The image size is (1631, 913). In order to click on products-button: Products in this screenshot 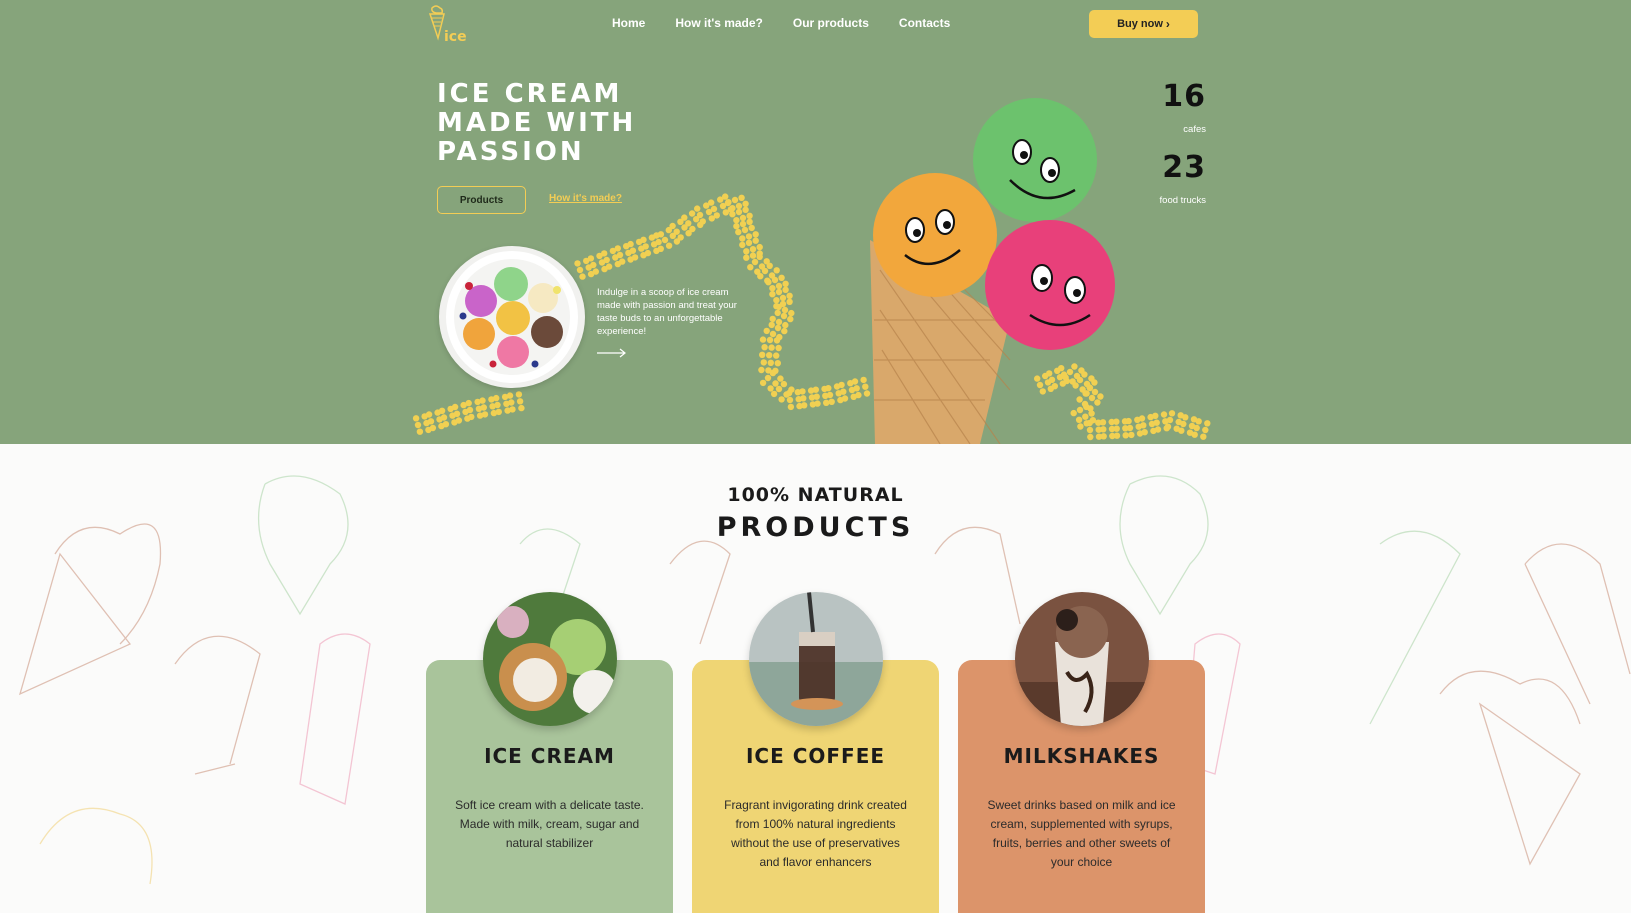, I will do `click(481, 200)`.